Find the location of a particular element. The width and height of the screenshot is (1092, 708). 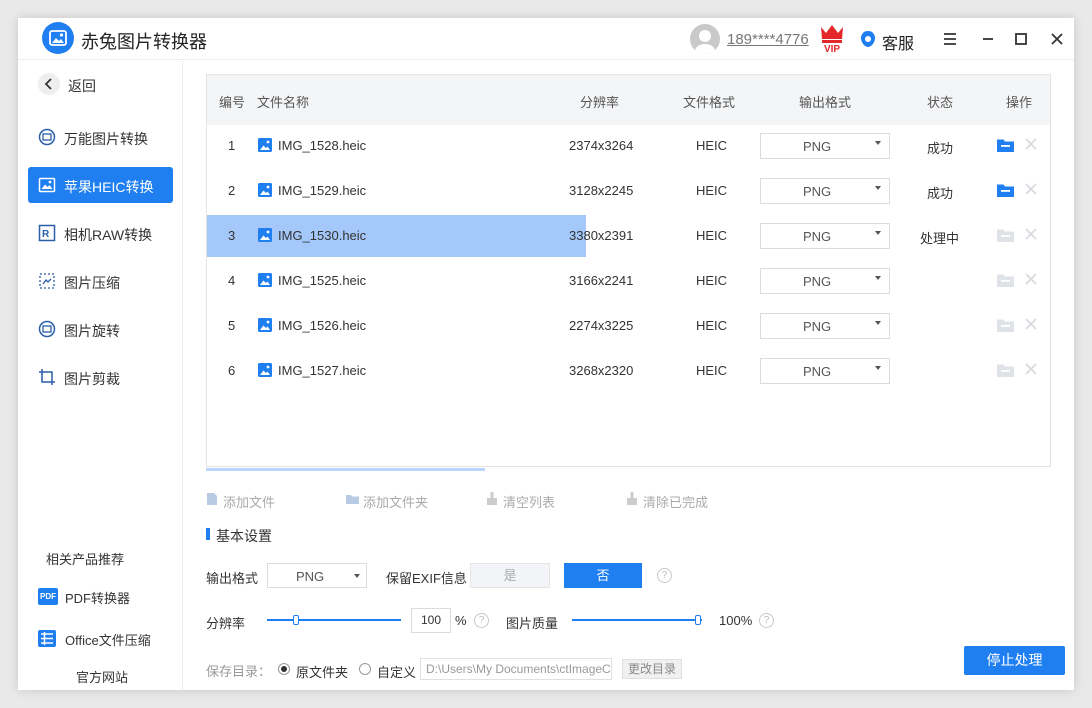

table-row: 1 IMG_1528.heic 2374x3264 HEIC PNG 成功 is located at coordinates (628, 146).